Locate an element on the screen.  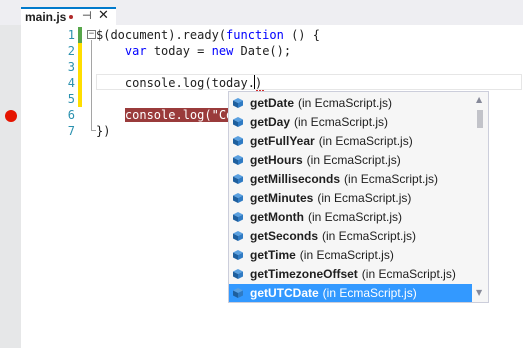
completion-item-name: getUTCDate (in EcmaScript.js) is located at coordinates (333, 293).